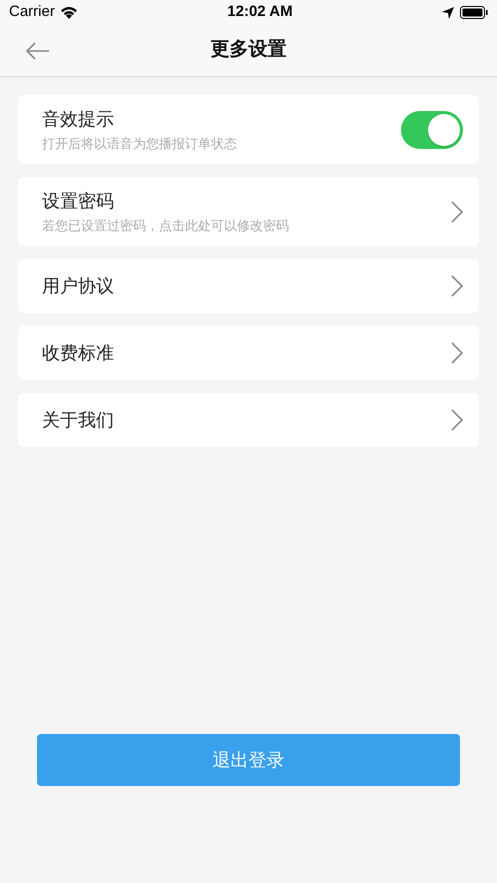 This screenshot has height=883, width=497. What do you see at coordinates (248, 50) in the screenshot?
I see `page-title: 更多设置` at bounding box center [248, 50].